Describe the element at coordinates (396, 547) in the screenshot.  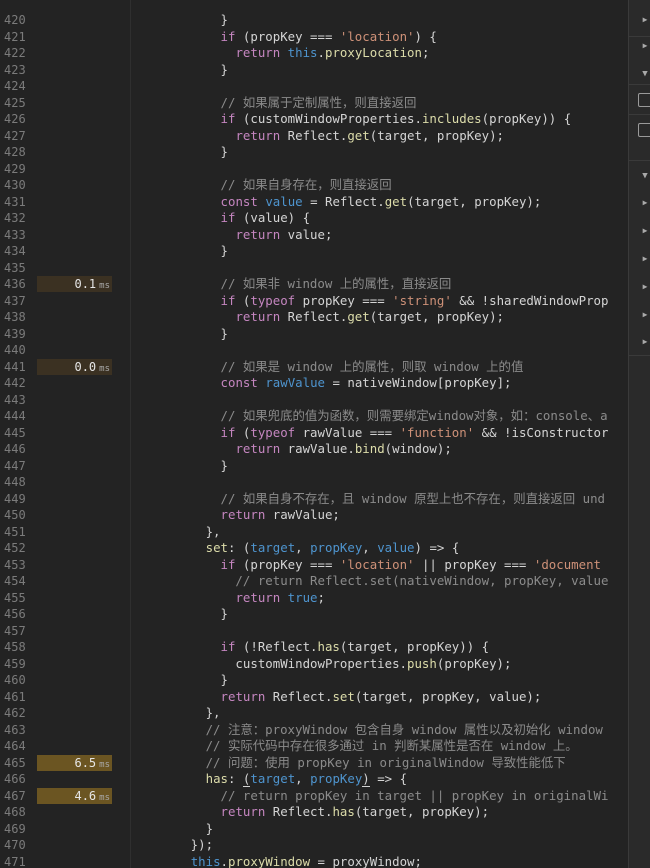
I see `code-token: value` at that location.